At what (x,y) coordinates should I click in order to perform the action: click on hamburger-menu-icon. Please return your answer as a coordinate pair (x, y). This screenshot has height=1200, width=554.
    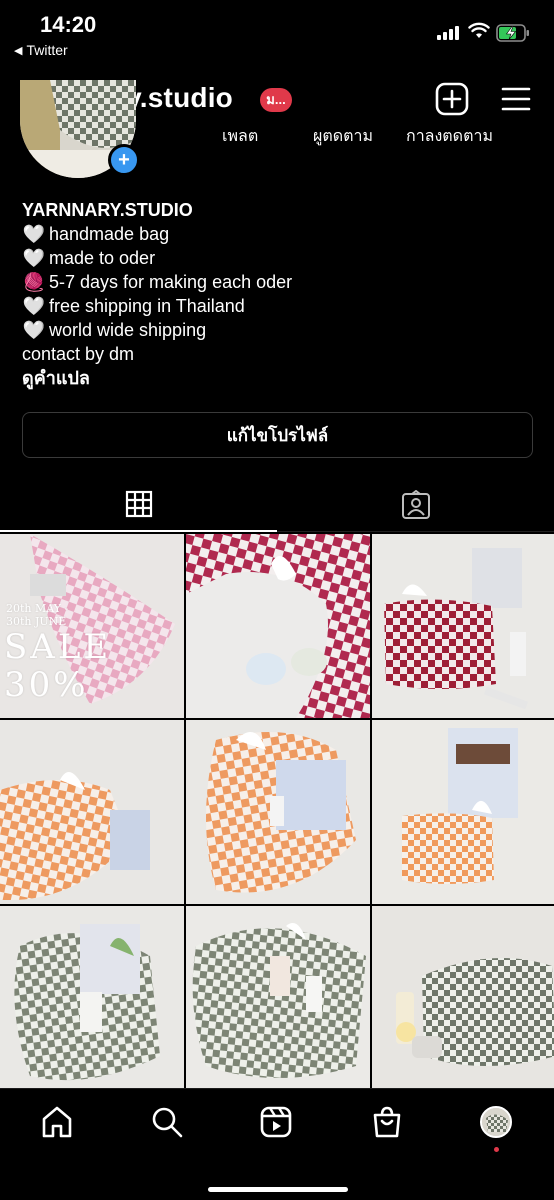
    Looking at the image, I should click on (516, 99).